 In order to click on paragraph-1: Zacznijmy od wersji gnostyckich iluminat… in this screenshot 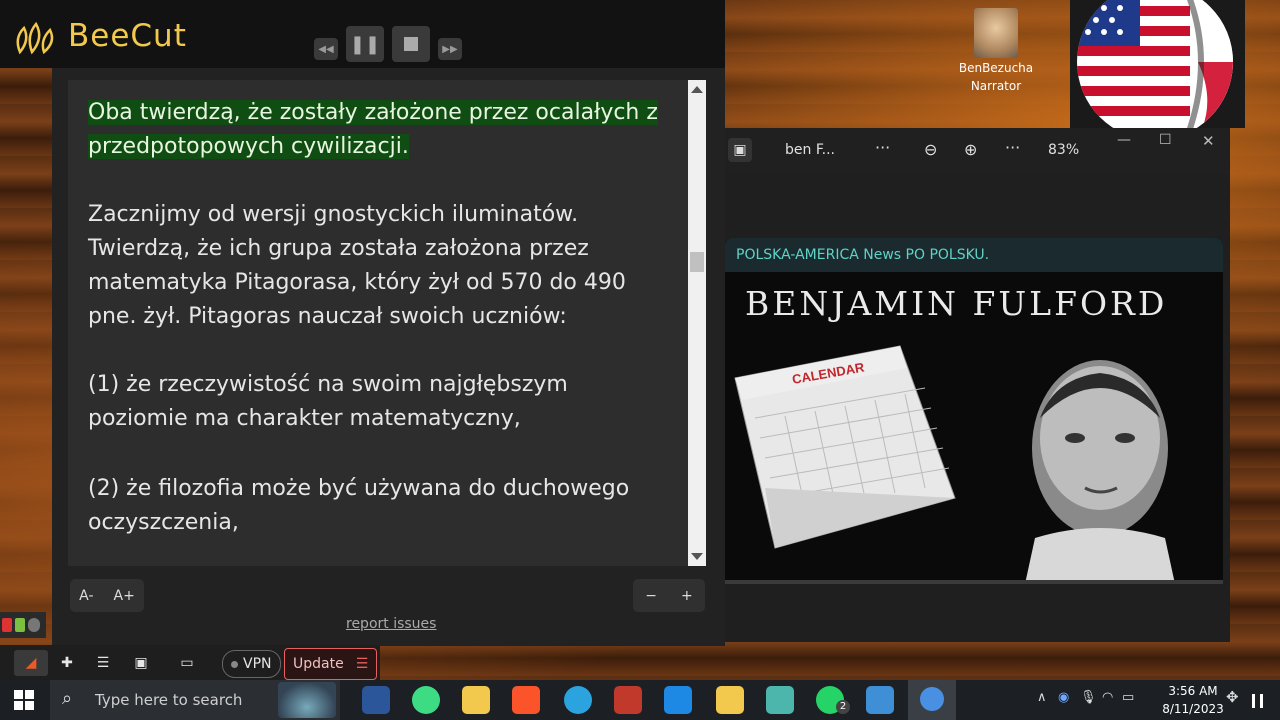, I will do `click(383, 266)`.